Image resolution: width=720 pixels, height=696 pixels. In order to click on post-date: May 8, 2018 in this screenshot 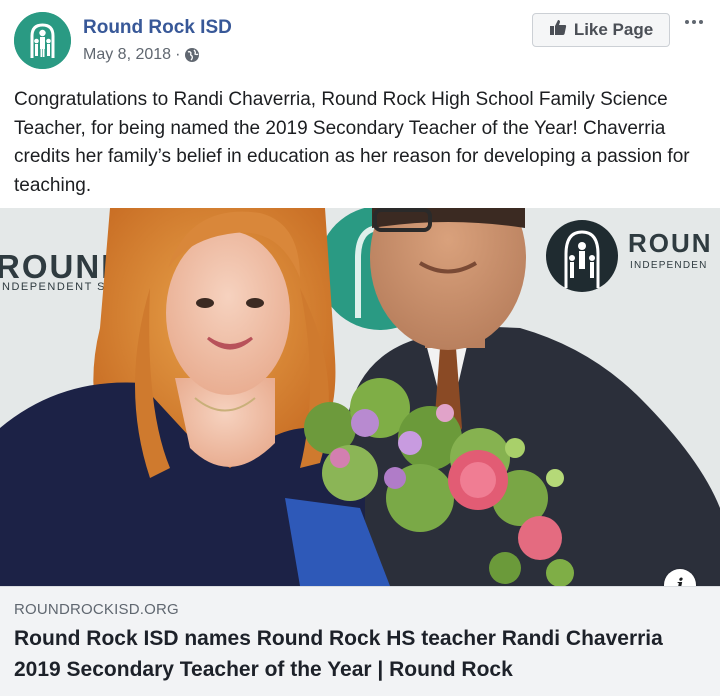, I will do `click(127, 55)`.